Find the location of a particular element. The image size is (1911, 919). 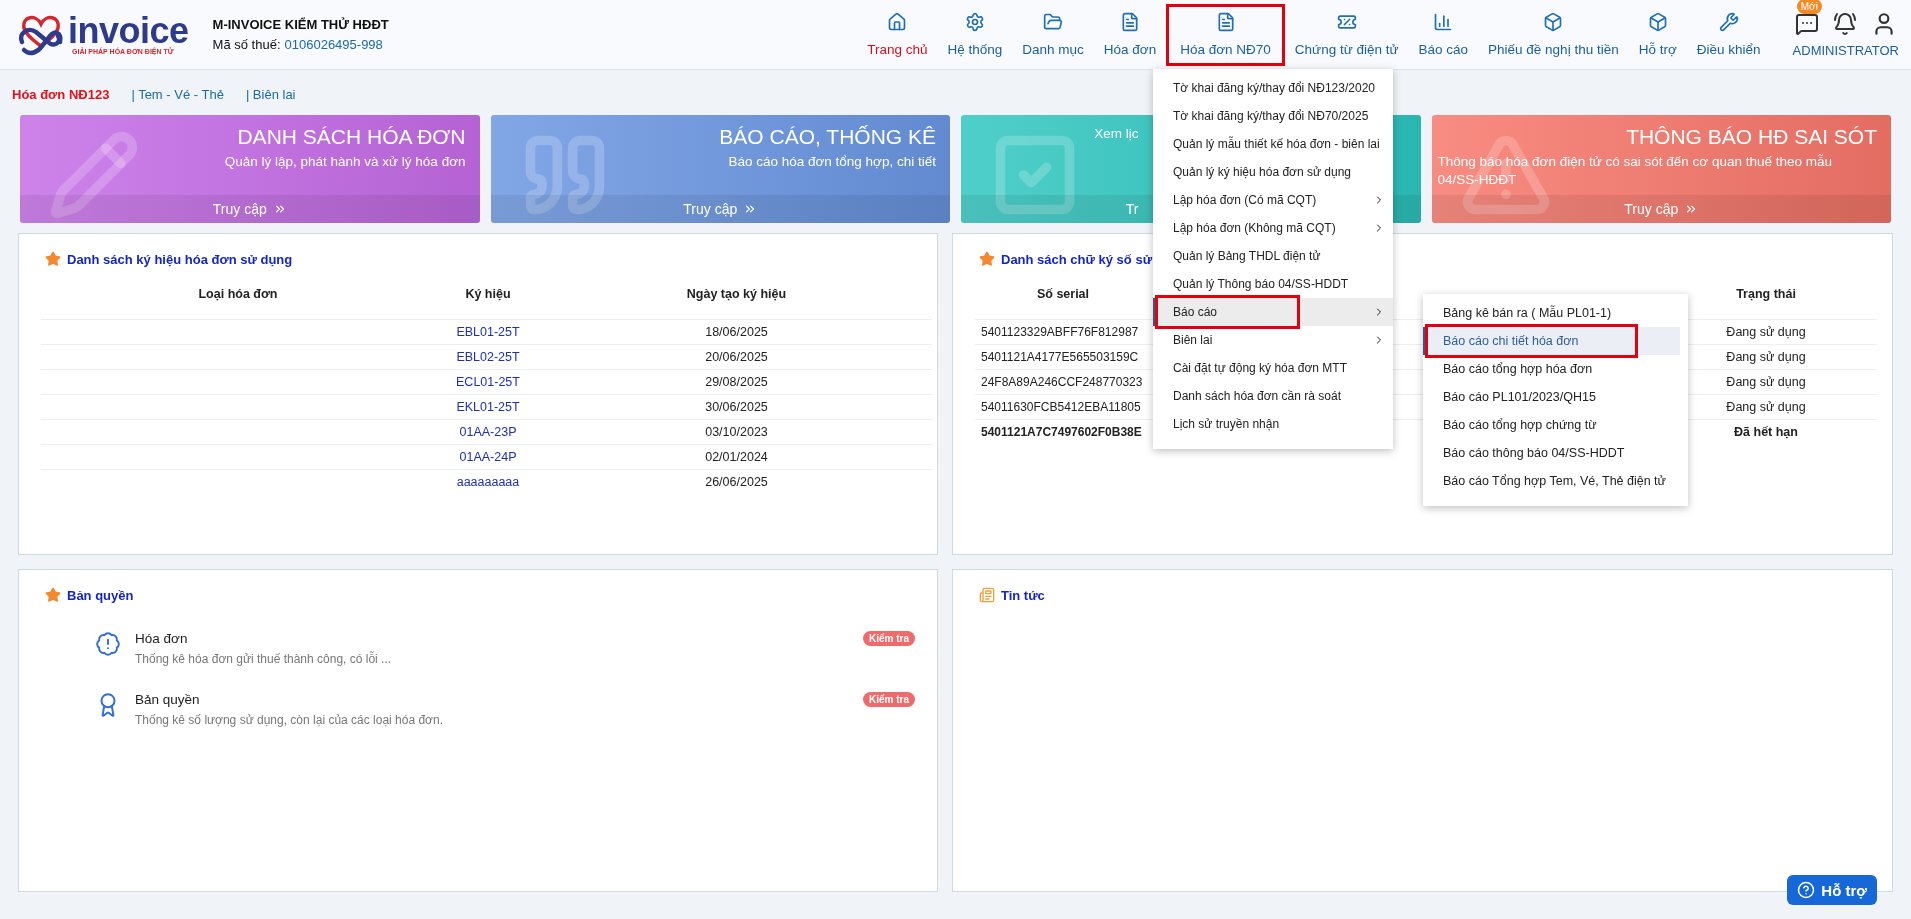

nav-item: Chứng từ điện tử is located at coordinates (1346, 34).